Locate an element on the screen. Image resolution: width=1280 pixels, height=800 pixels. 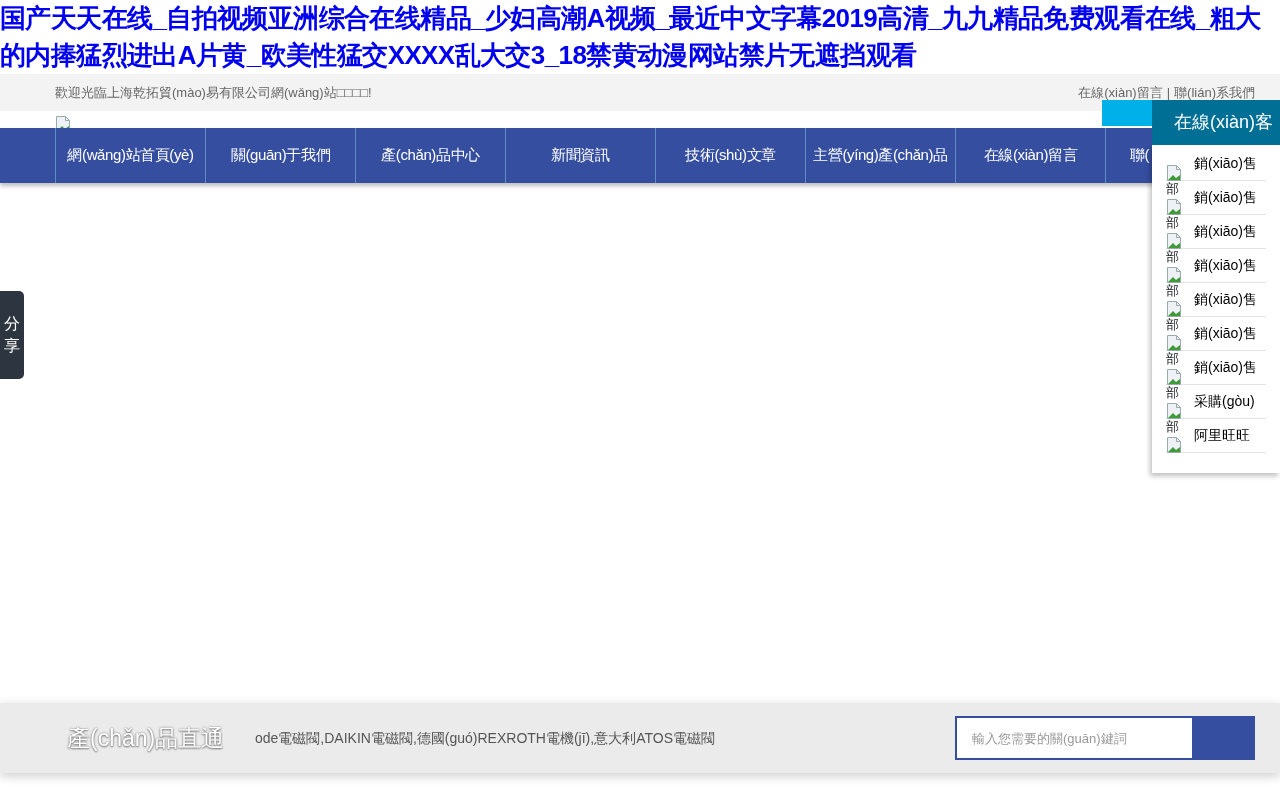
nav-item: 主營(yíng)產(chǎn)品 is located at coordinates (880, 155).